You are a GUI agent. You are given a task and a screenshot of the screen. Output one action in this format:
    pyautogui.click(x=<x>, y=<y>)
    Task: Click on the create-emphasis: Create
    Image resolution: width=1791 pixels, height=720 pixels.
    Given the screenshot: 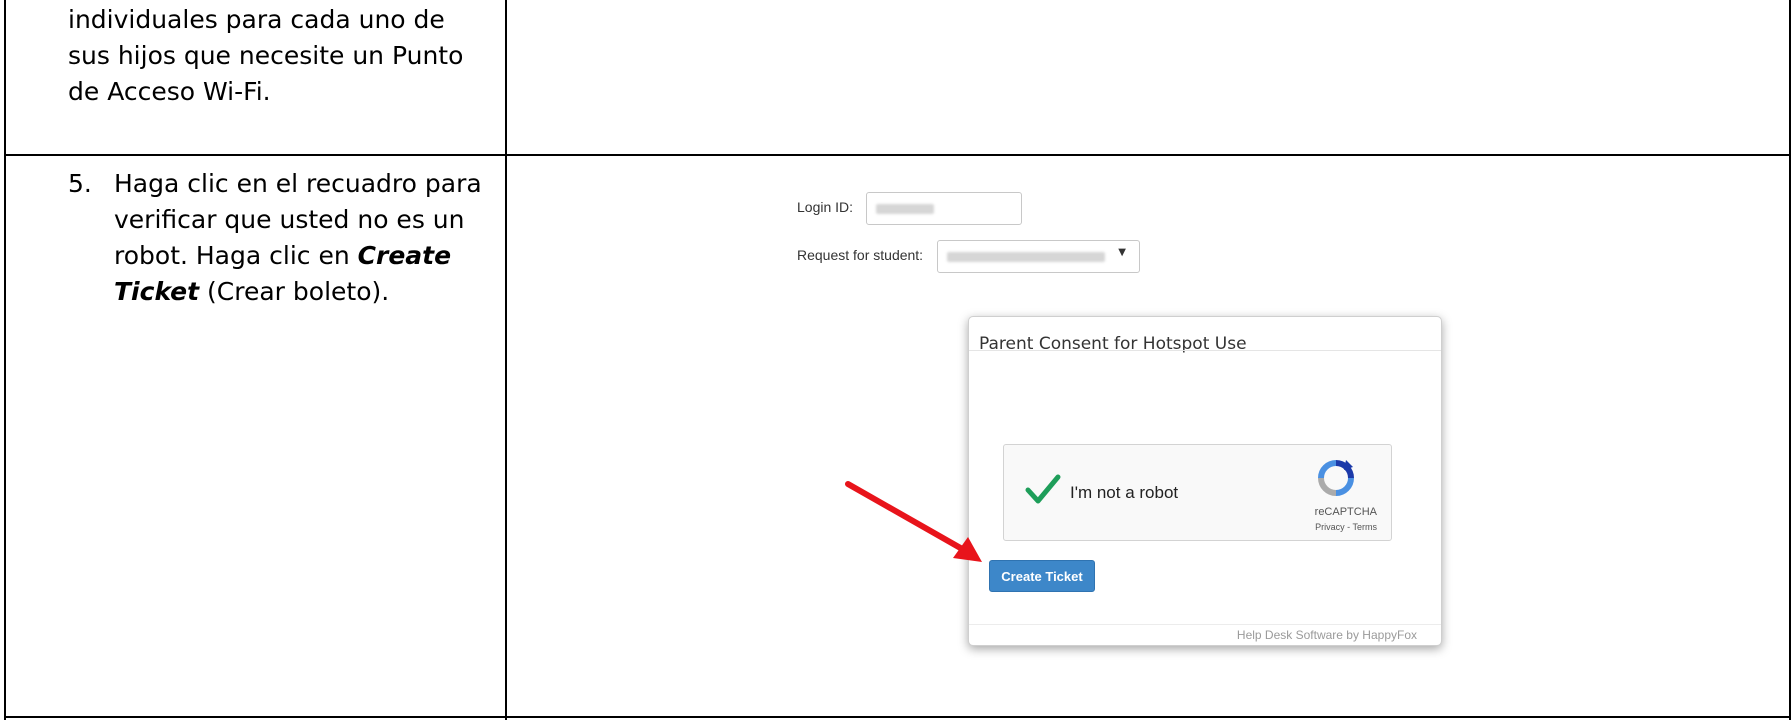 What is the action you would take?
    pyautogui.click(x=404, y=255)
    